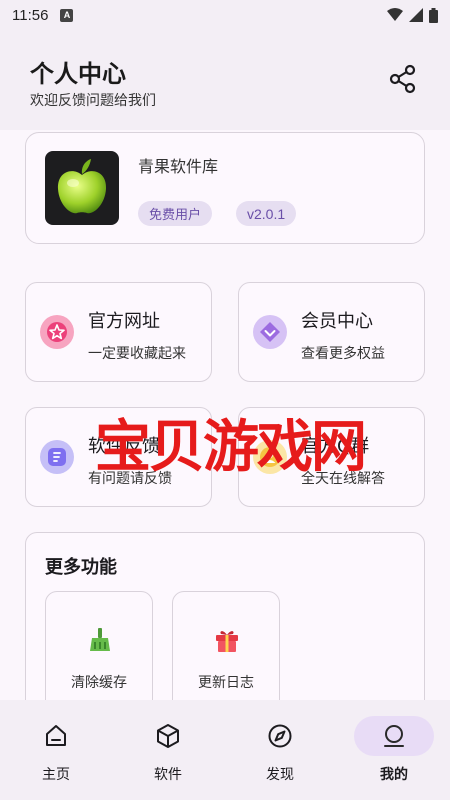 The width and height of the screenshot is (450, 800). What do you see at coordinates (56, 735) in the screenshot?
I see `home-icon` at bounding box center [56, 735].